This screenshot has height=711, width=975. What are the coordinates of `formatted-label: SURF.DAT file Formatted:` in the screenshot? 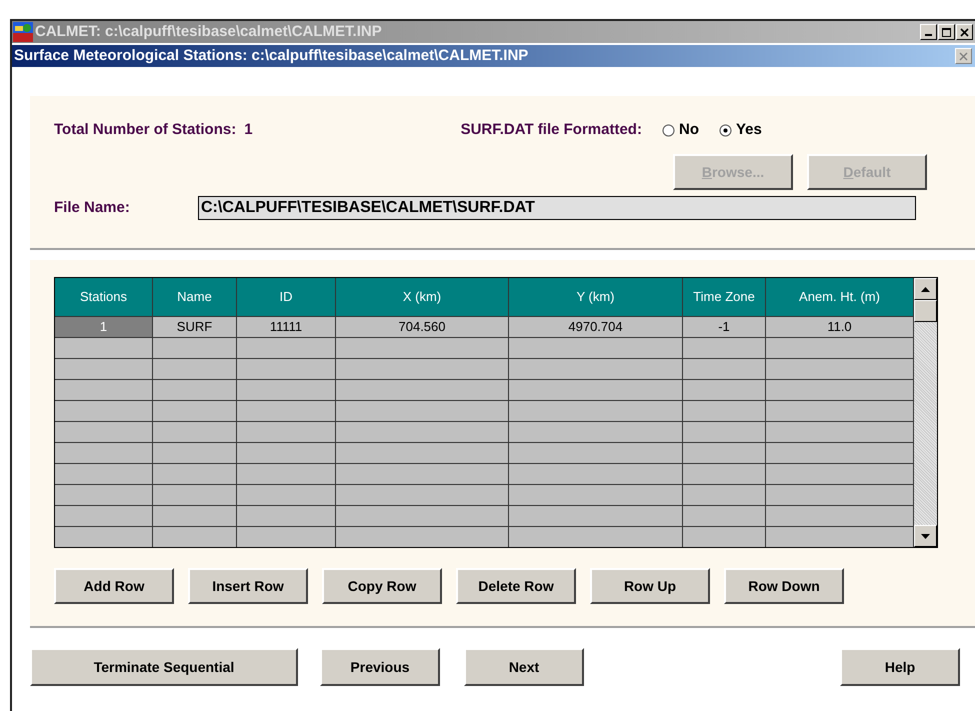 It's located at (551, 130).